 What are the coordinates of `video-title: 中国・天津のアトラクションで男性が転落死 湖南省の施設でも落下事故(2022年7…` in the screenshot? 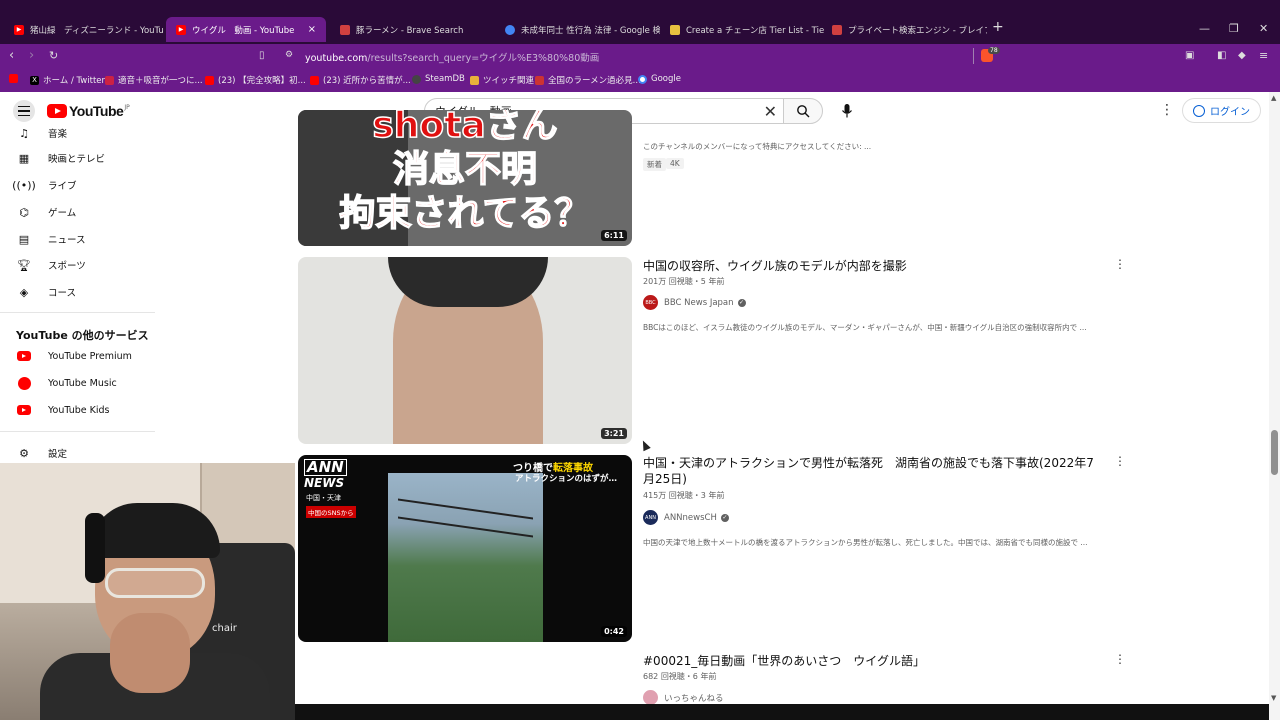 It's located at (873, 471).